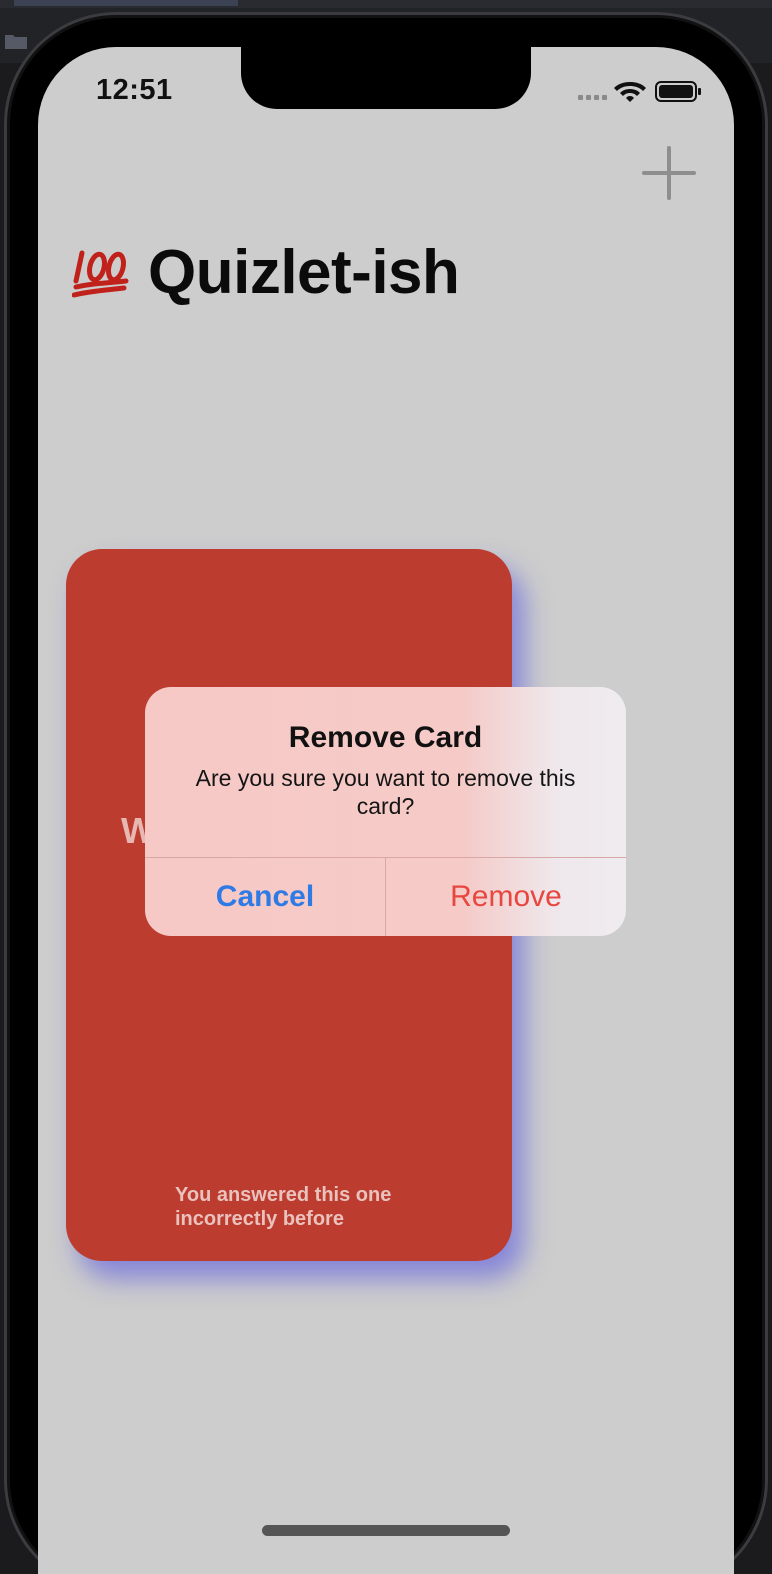  I want to click on plus-icon, so click(669, 173).